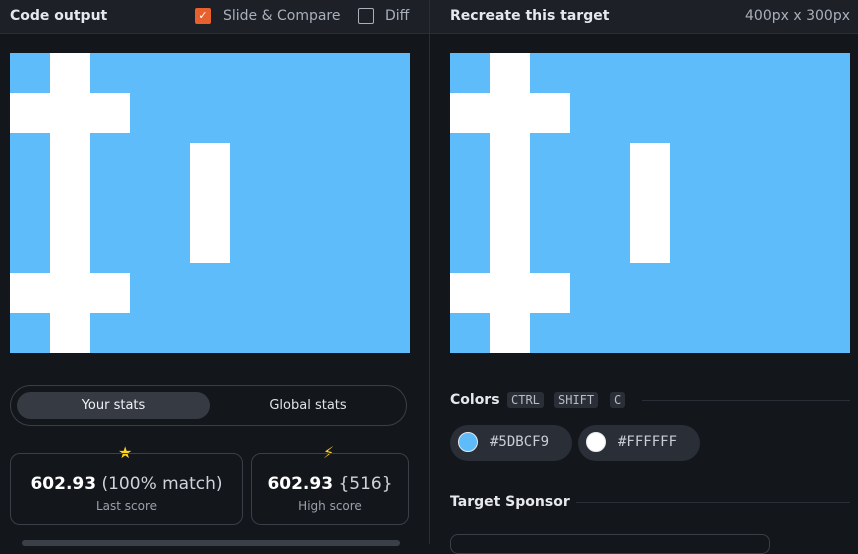  Describe the element at coordinates (618, 400) in the screenshot. I see `shortcut-key-c: C` at that location.